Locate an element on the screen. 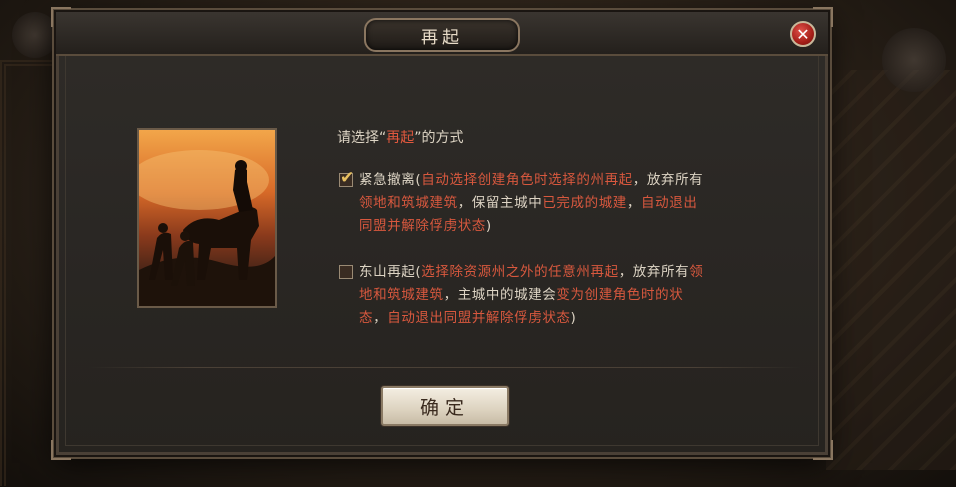  option-checkbox-unchecked is located at coordinates (346, 272).